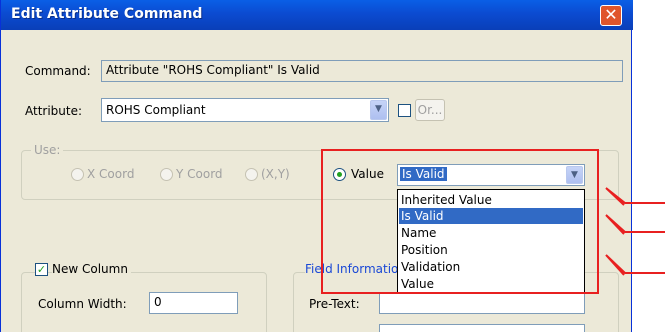 The height and width of the screenshot is (332, 665). I want to click on column-width-input: 0, so click(193, 303).